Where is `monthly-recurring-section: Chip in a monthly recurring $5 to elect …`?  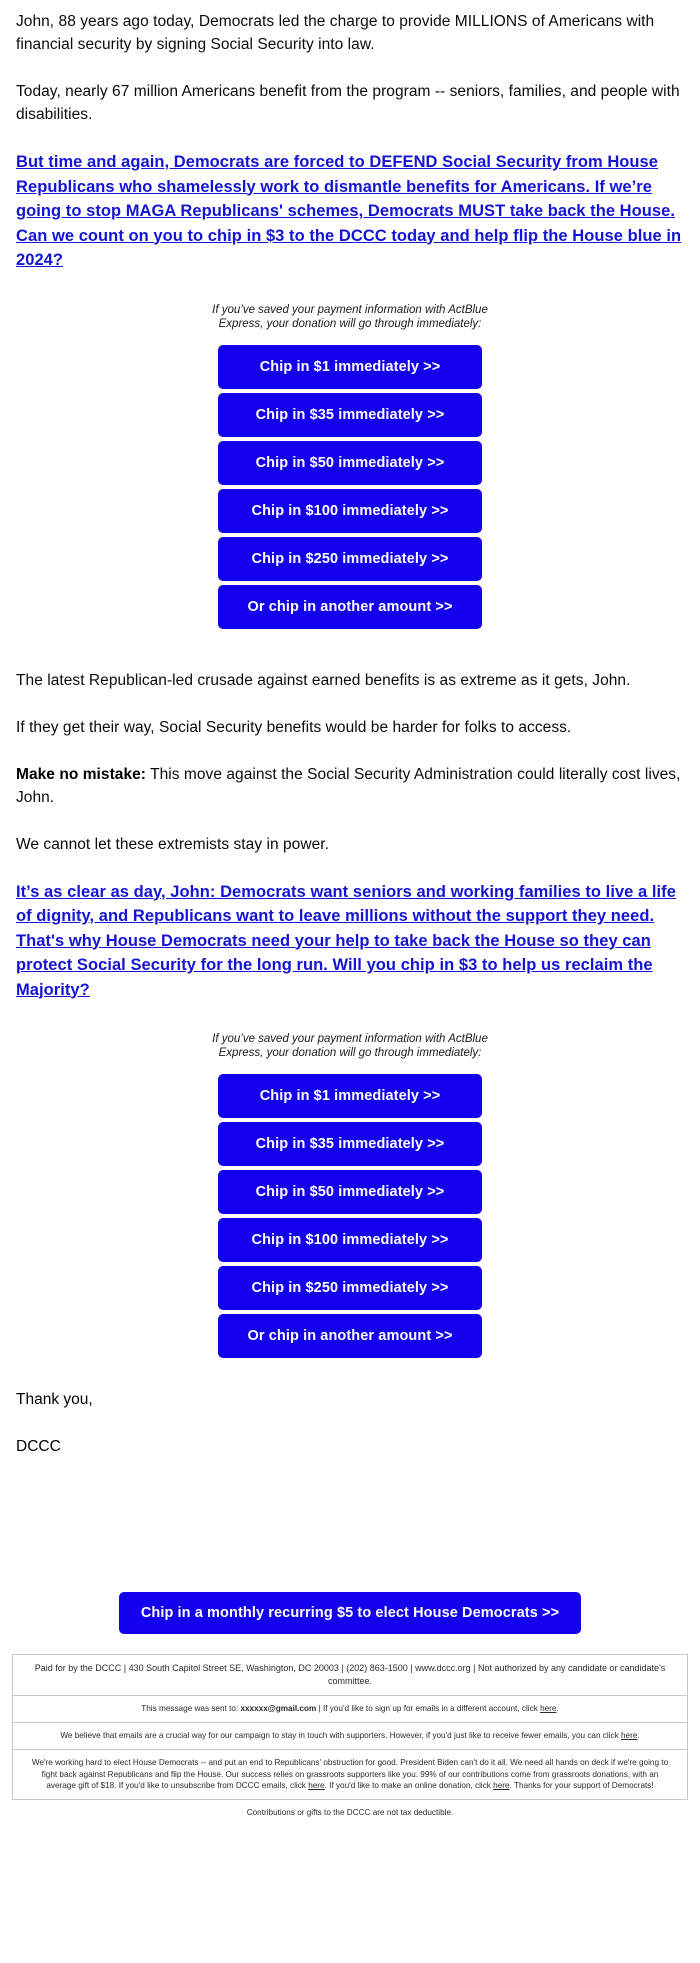 monthly-recurring-section: Chip in a monthly recurring $5 to elect … is located at coordinates (350, 1620).